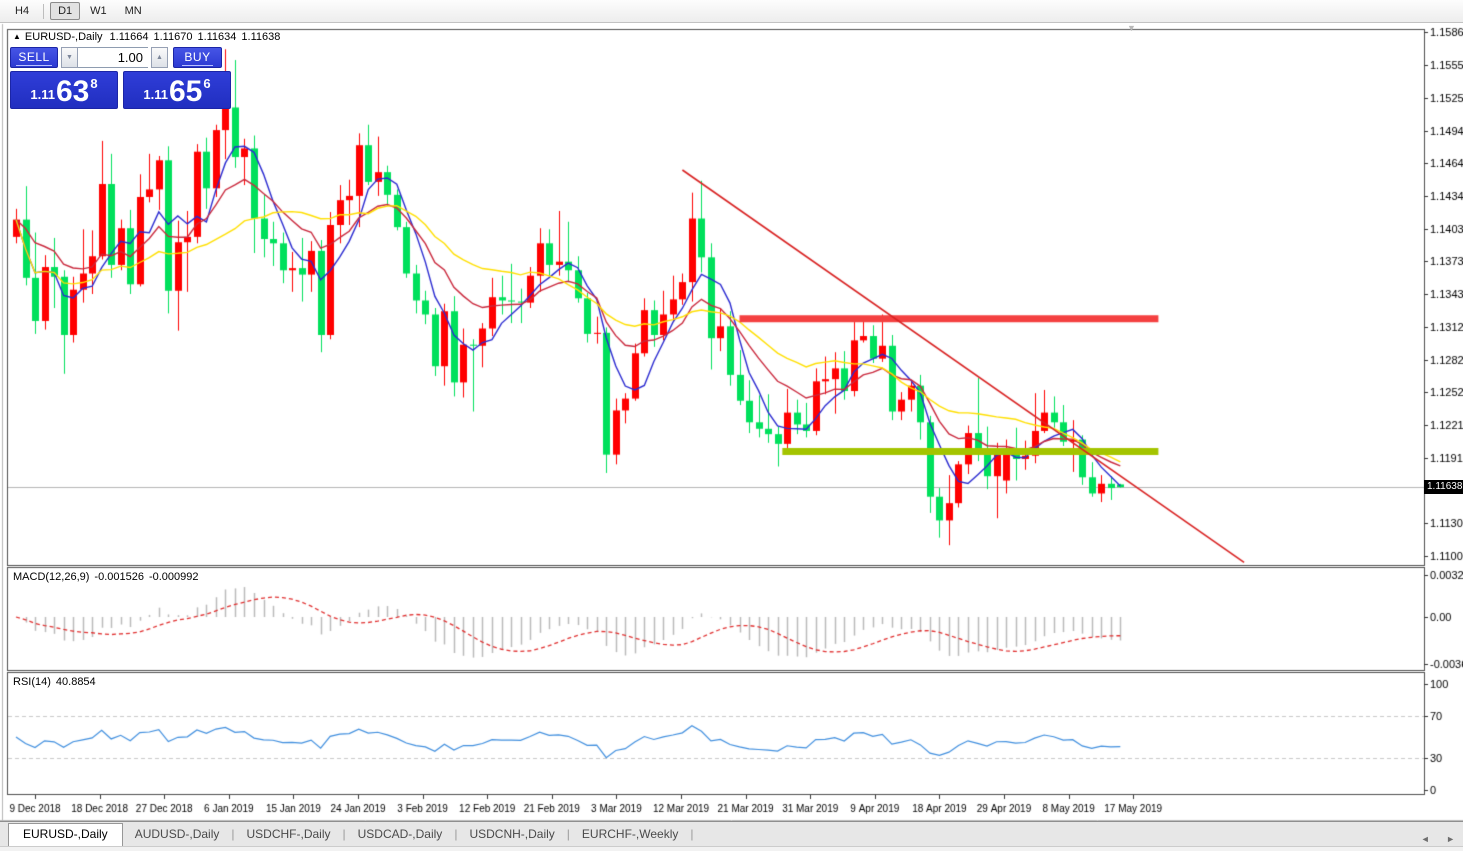 Image resolution: width=1463 pixels, height=851 pixels. Describe the element at coordinates (65, 835) in the screenshot. I see `tab-eurusd-daily: EURUSD-,Daily` at that location.